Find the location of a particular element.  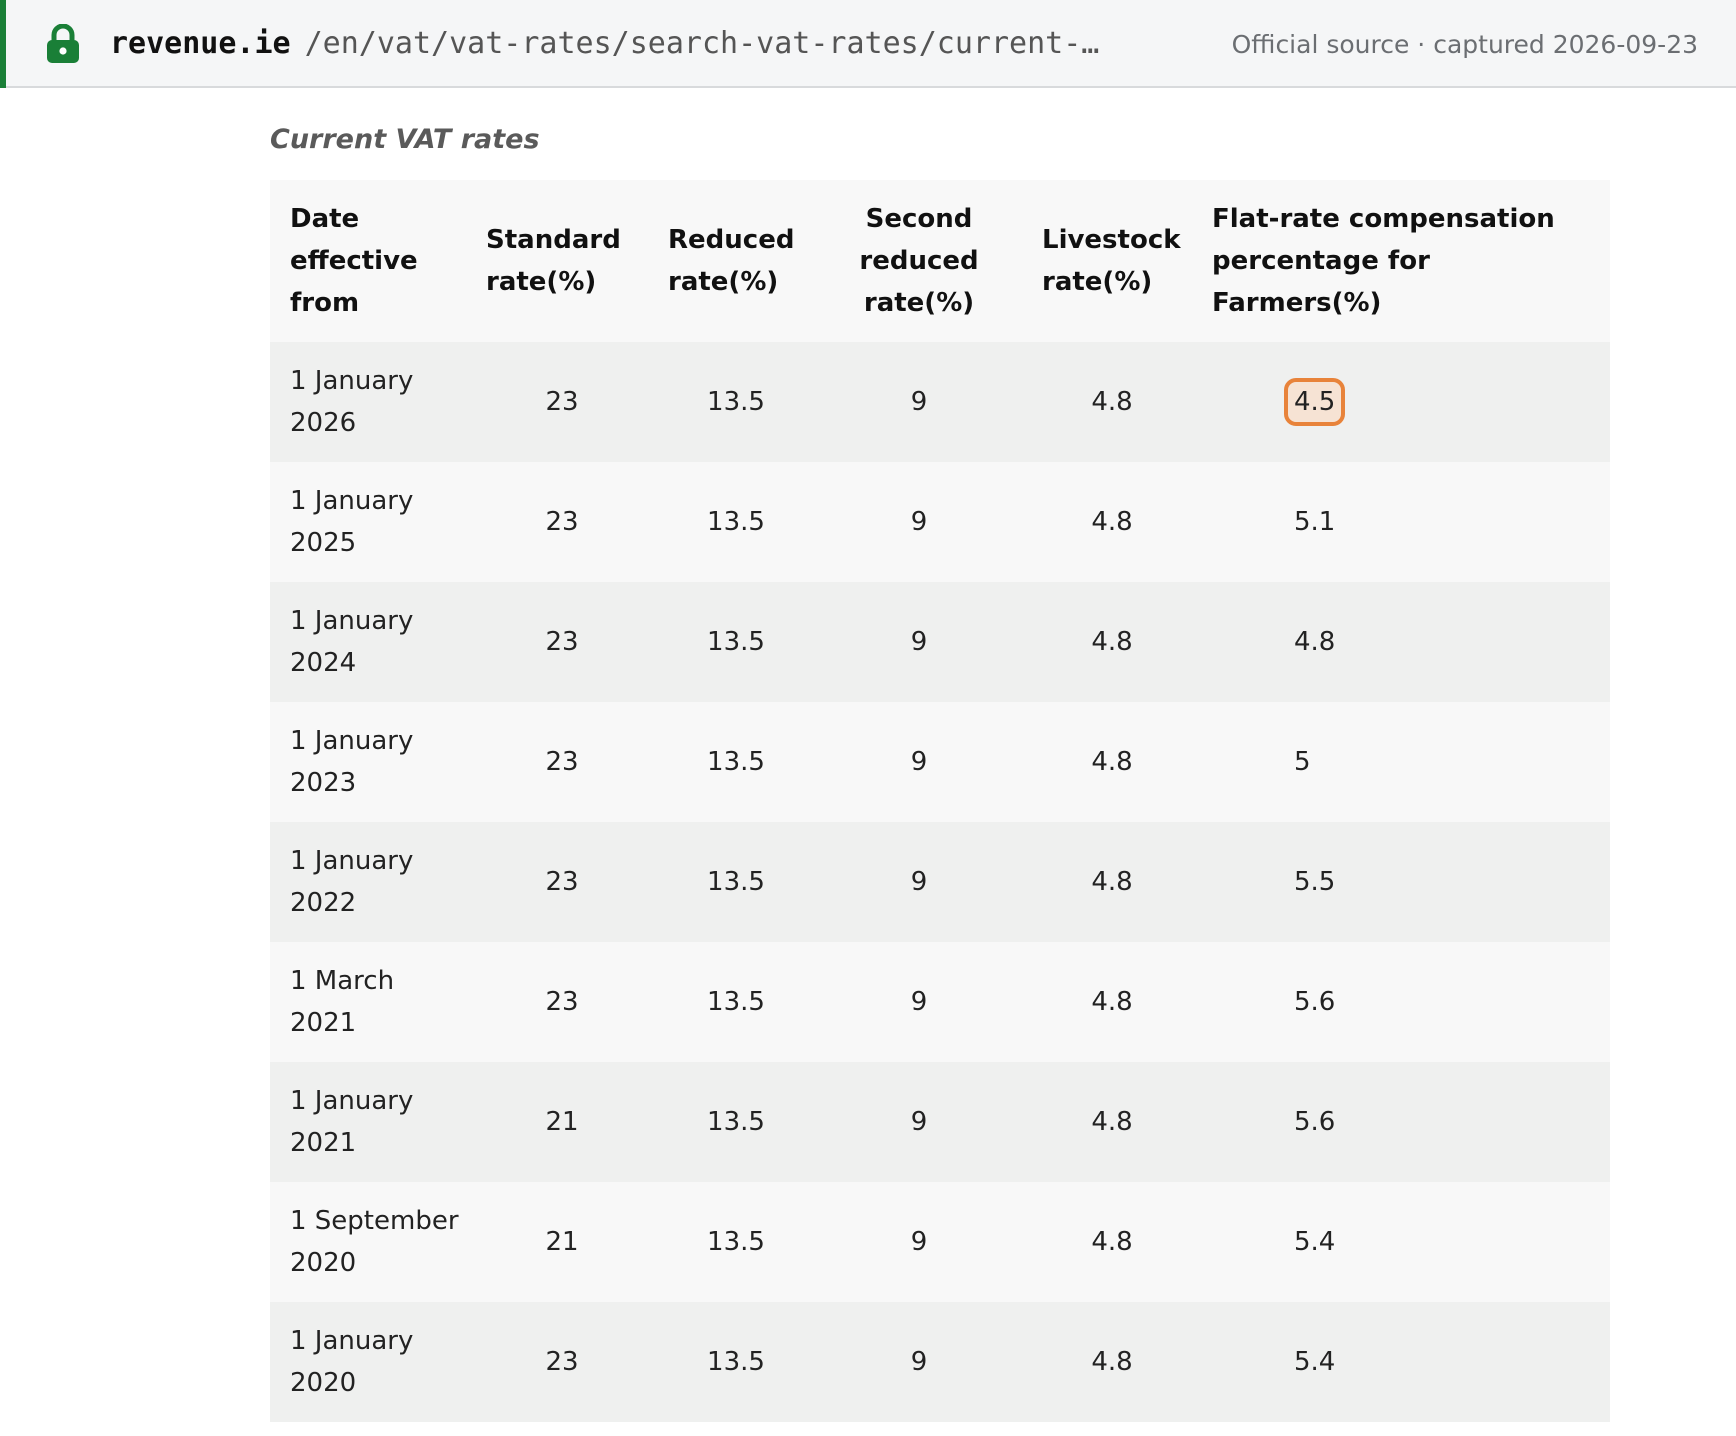

table-caption: Current VAT rates is located at coordinates (405, 139).